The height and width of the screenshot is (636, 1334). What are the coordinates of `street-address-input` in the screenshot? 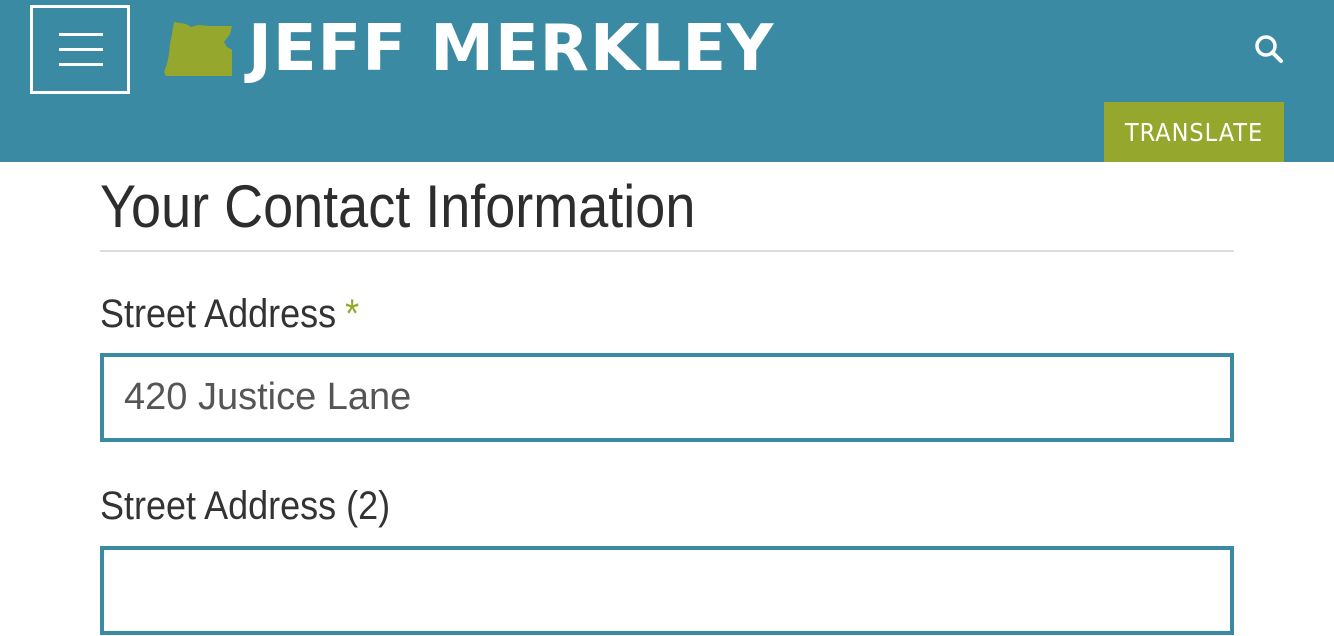 It's located at (667, 397).